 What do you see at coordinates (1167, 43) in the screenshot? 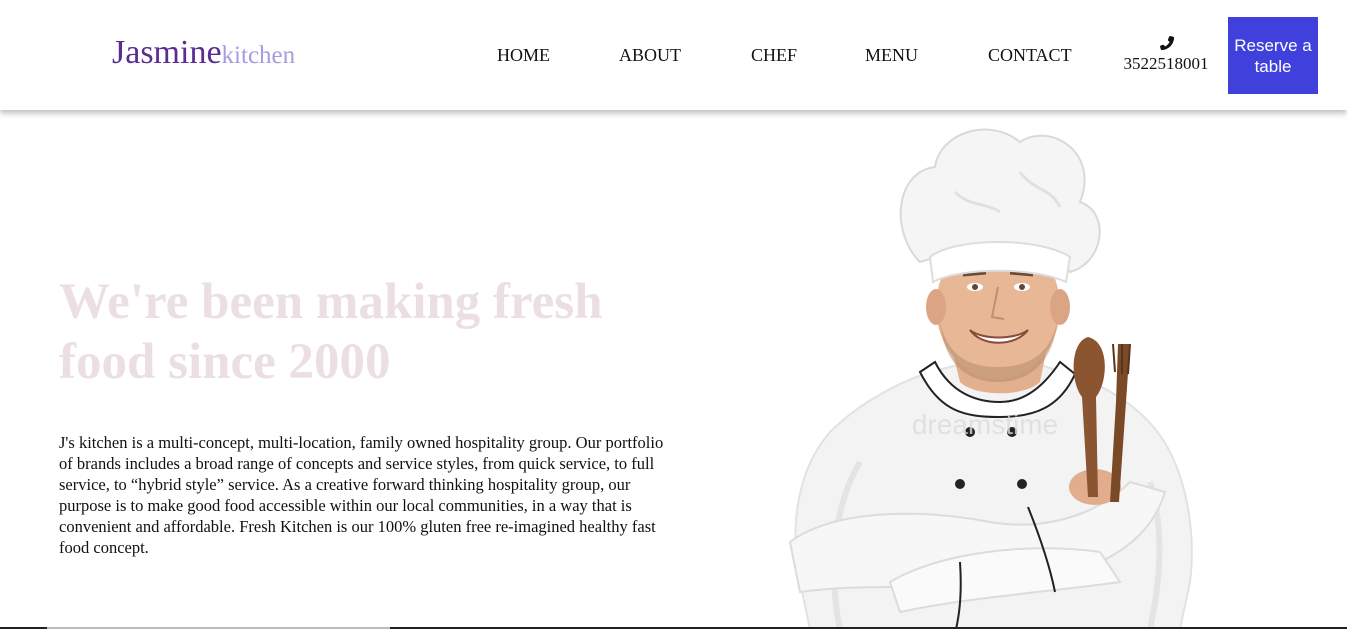
I see `phone-icon` at bounding box center [1167, 43].